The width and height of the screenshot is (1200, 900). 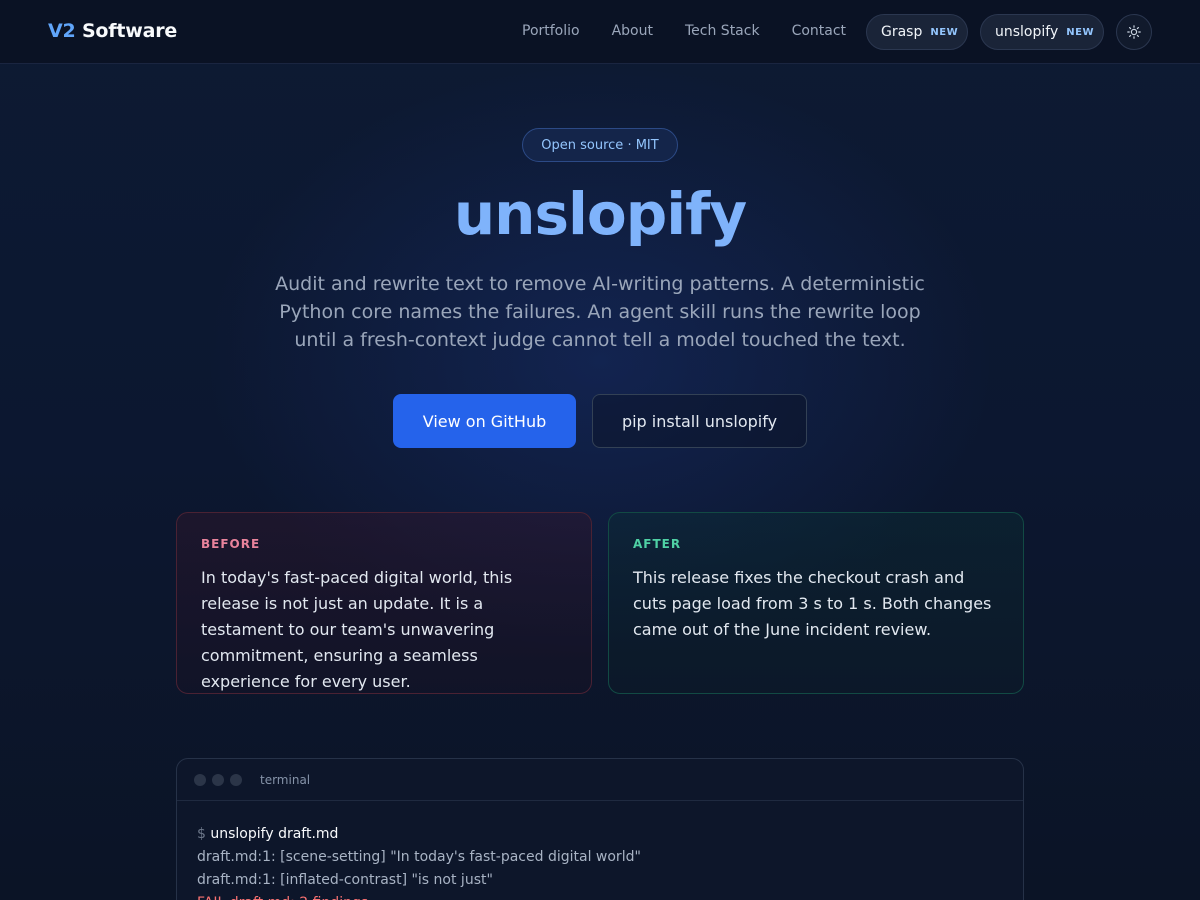 What do you see at coordinates (600, 780) in the screenshot?
I see `terminal-titlebar: terminal` at bounding box center [600, 780].